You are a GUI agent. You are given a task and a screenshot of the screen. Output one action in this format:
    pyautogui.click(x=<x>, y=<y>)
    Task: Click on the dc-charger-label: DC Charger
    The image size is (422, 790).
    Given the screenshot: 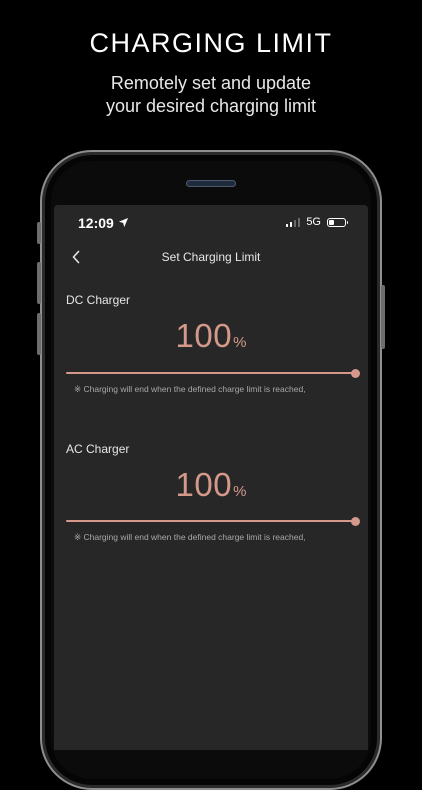 What is the action you would take?
    pyautogui.click(x=98, y=300)
    